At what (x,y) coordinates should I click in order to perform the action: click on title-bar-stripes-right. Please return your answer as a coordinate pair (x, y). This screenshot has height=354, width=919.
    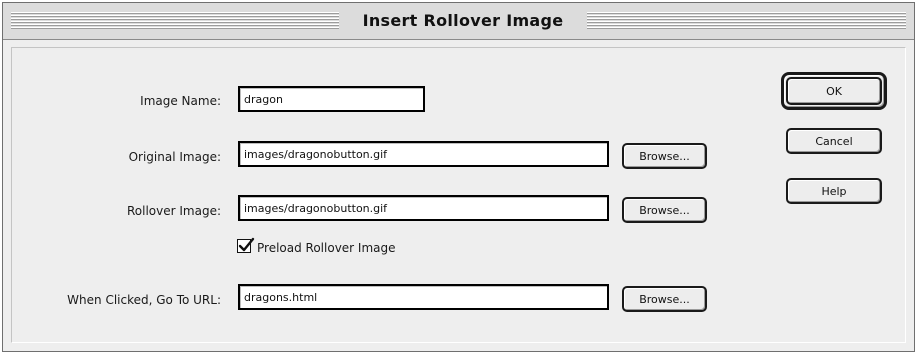
    Looking at the image, I should click on (746, 21).